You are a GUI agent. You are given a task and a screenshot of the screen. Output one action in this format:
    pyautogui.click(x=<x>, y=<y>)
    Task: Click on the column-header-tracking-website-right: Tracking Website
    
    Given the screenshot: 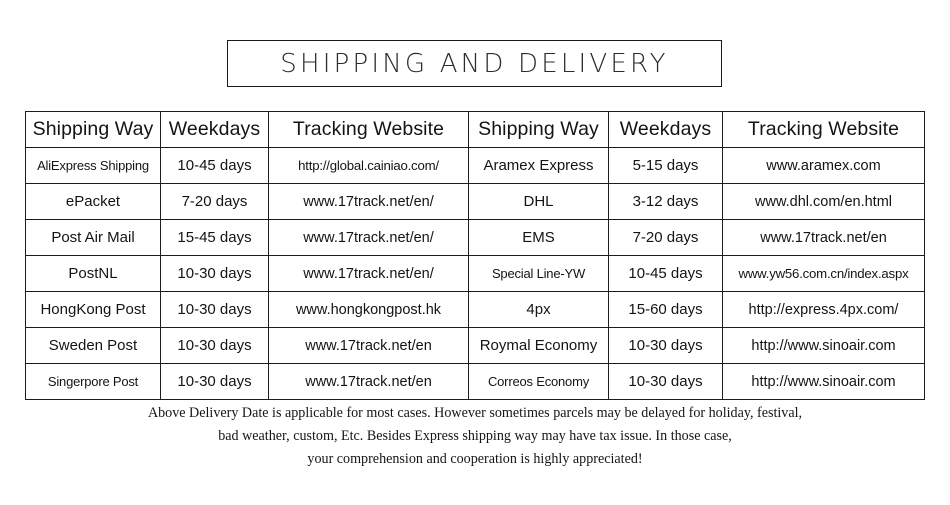 What is the action you would take?
    pyautogui.click(x=823, y=129)
    